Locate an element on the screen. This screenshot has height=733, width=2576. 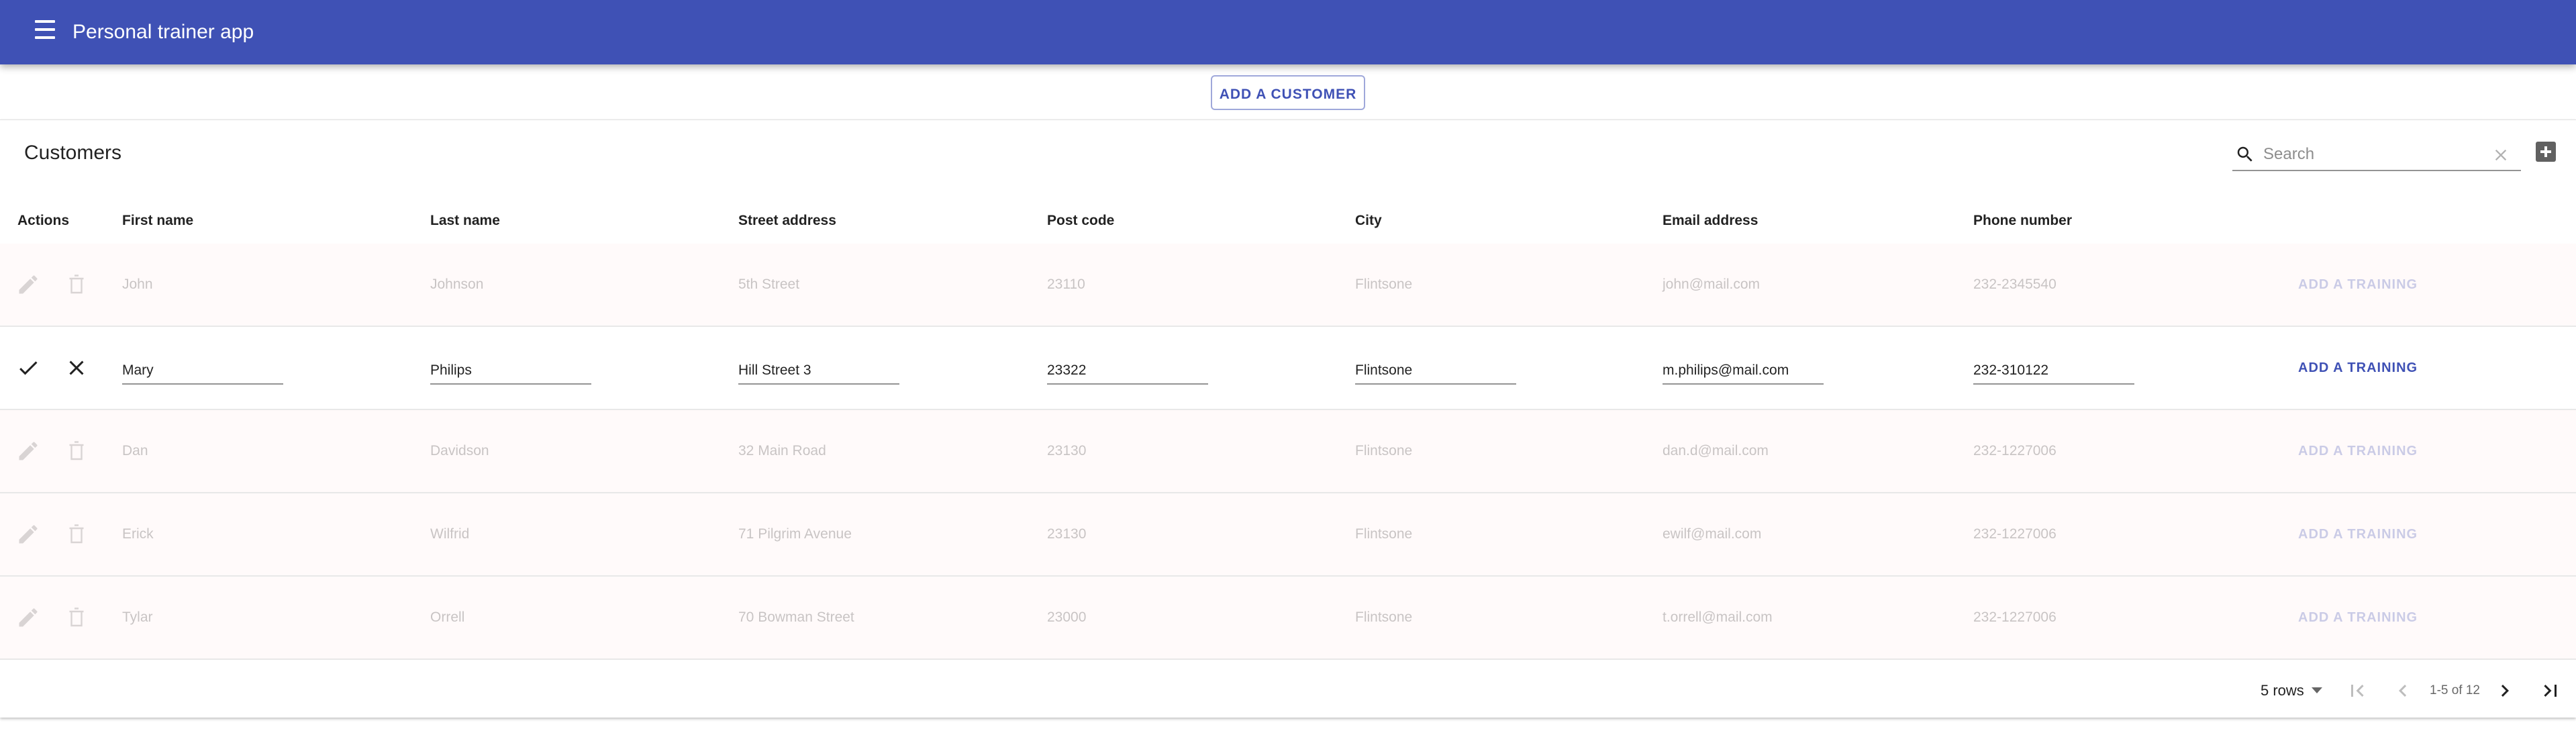
rows-per-page-select: 5 rows is located at coordinates (2297, 690).